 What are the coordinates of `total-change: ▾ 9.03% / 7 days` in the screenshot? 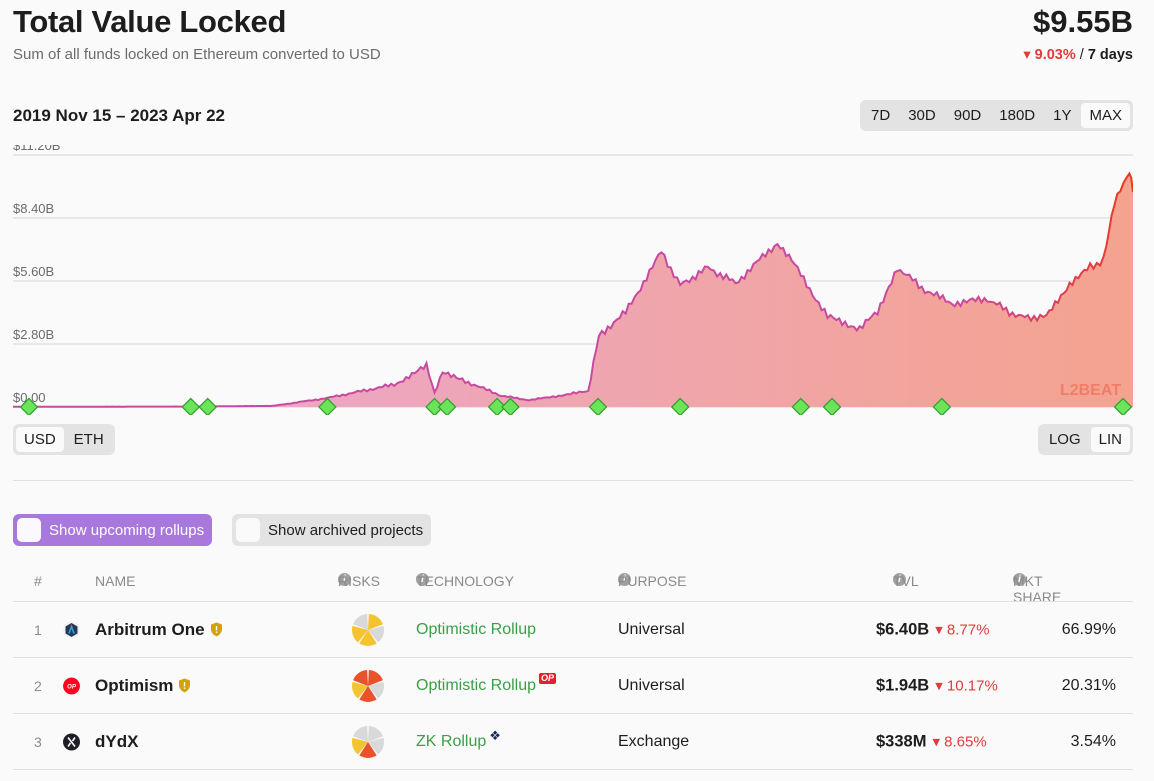 It's located at (1078, 55).